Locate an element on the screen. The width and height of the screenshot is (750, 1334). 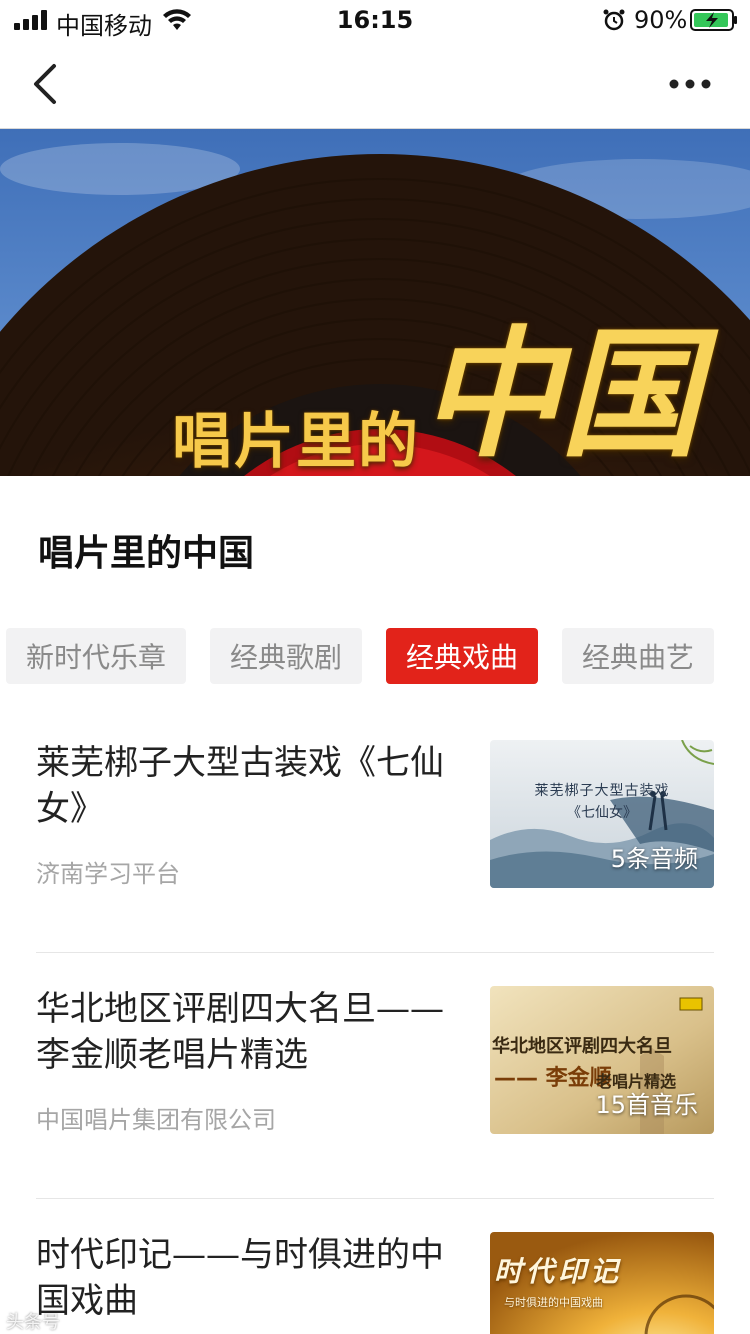
page-title: 唱片里的中国 is located at coordinates (146, 553).